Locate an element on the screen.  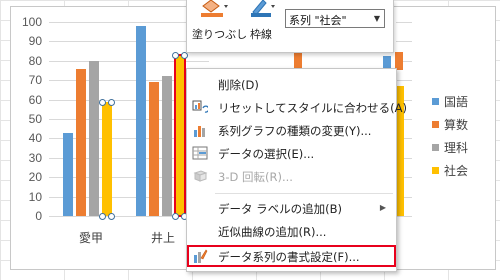
y-axis-tick-label: 70 is located at coordinates (35, 80).